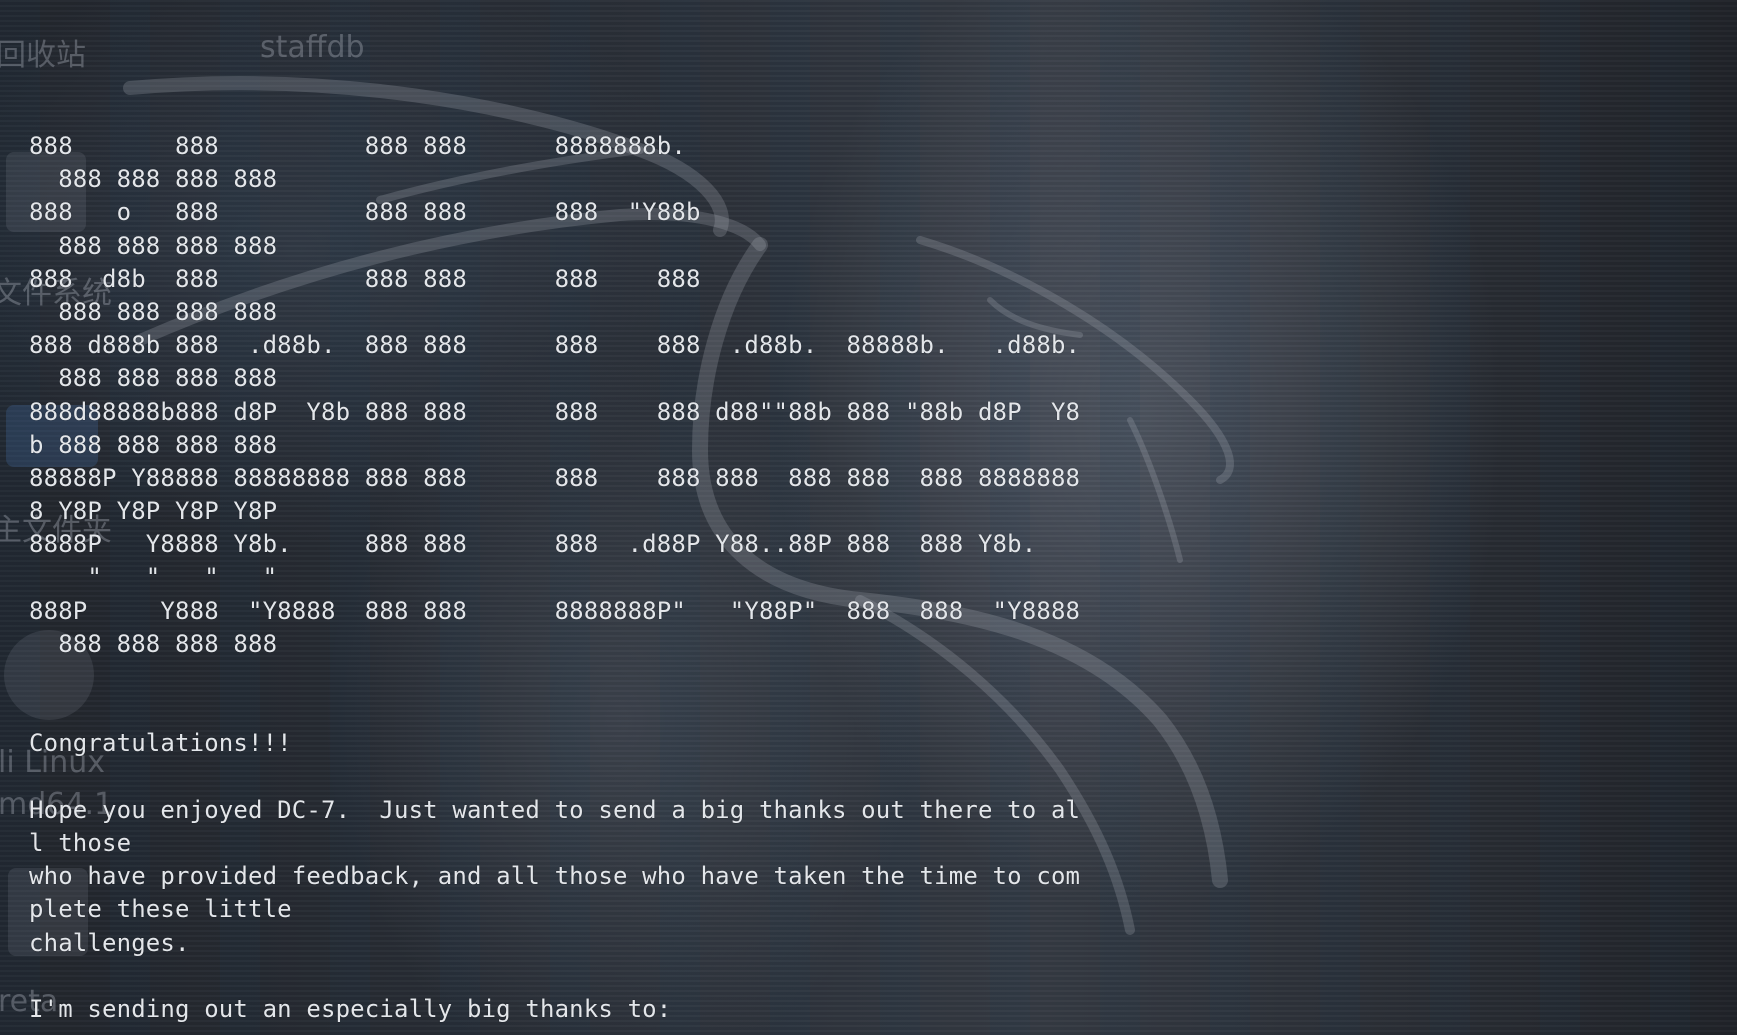 The width and height of the screenshot is (1737, 1035). What do you see at coordinates (109, 942) in the screenshot?
I see `terminal-line: challenges.` at bounding box center [109, 942].